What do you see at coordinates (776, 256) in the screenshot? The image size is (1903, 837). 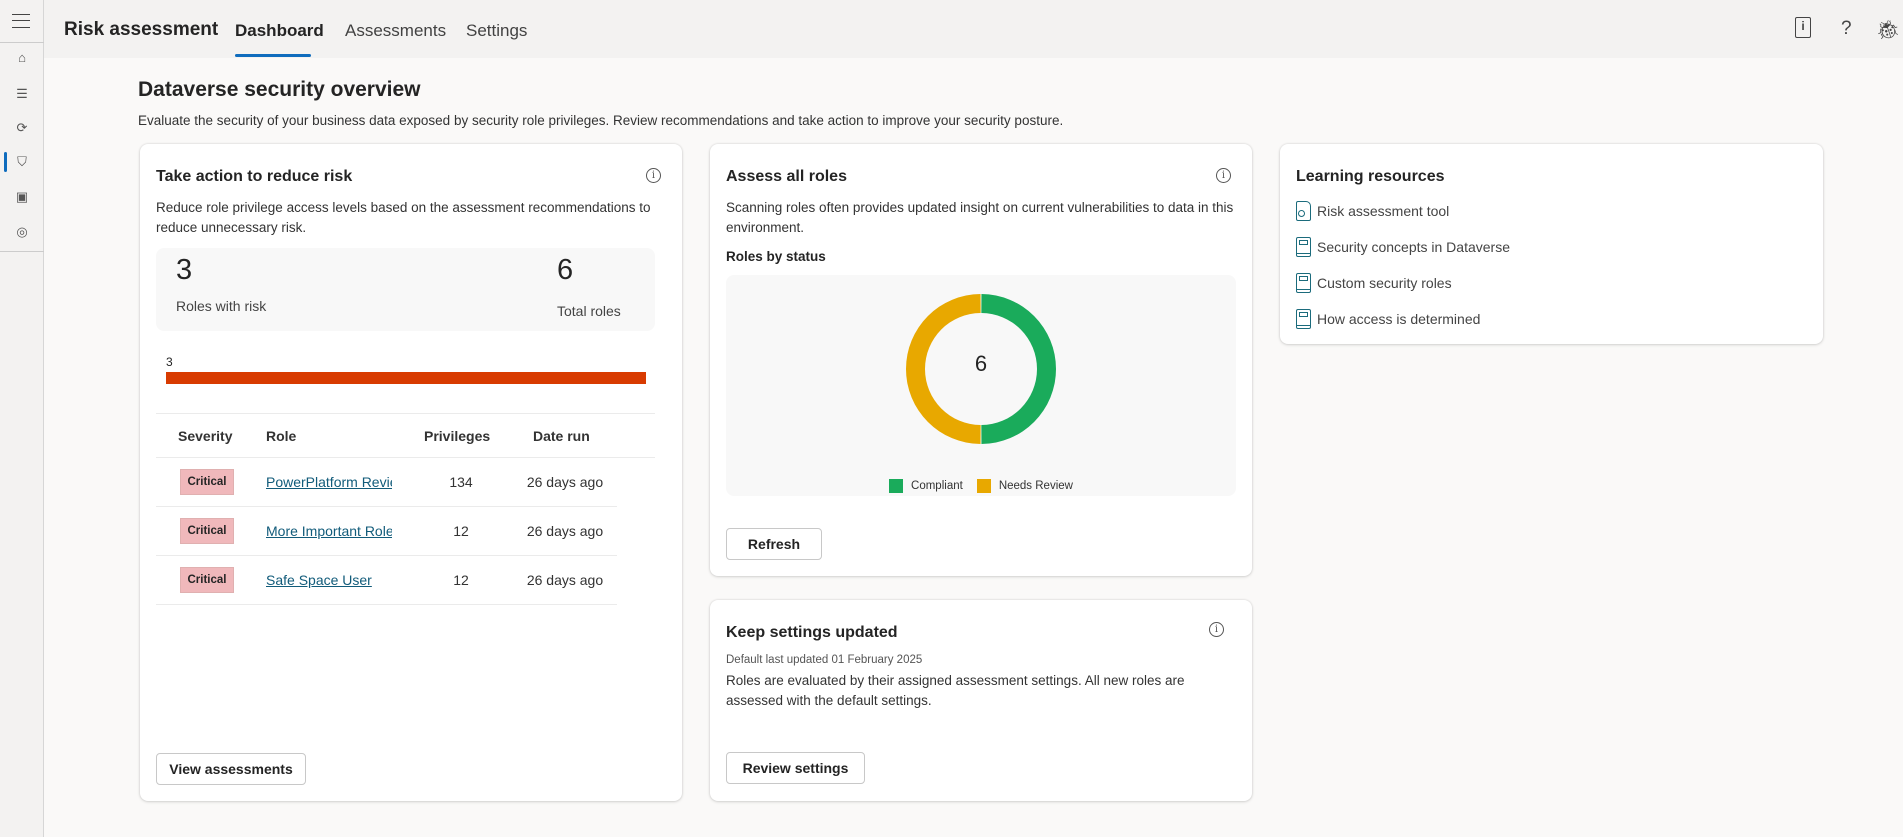 I see `chart-title: Roles by status` at bounding box center [776, 256].